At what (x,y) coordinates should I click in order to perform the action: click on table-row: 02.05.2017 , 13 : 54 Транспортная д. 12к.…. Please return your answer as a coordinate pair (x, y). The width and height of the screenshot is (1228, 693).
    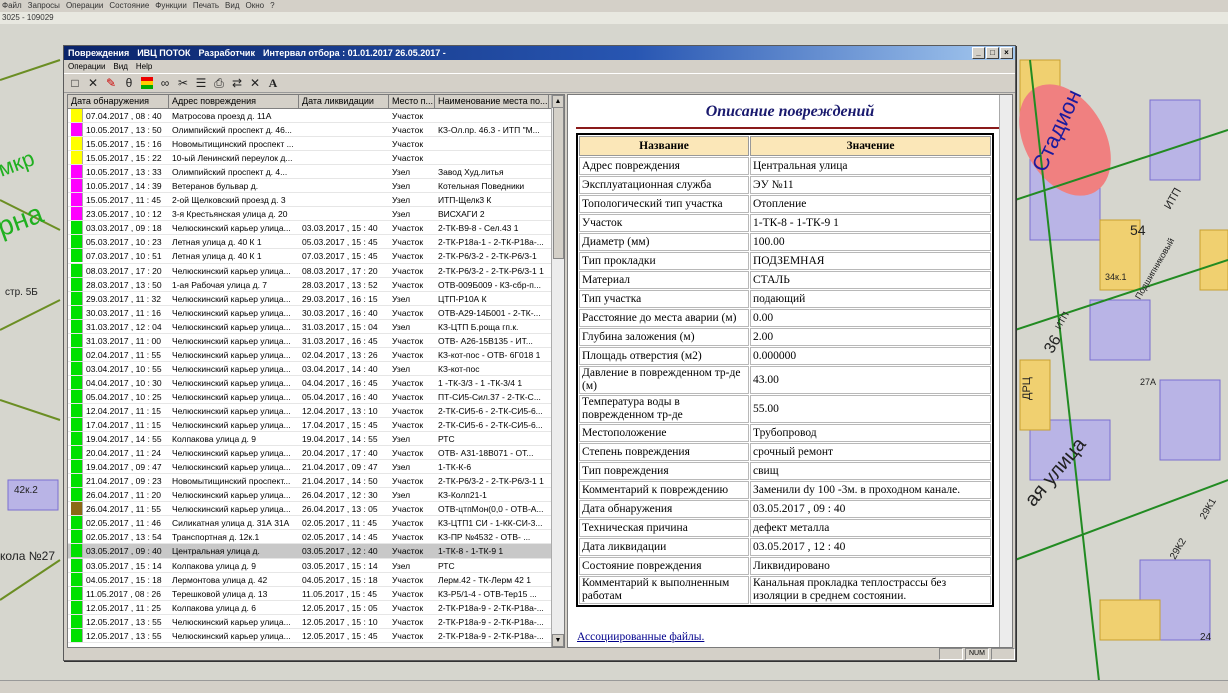
    Looking at the image, I should click on (316, 537).